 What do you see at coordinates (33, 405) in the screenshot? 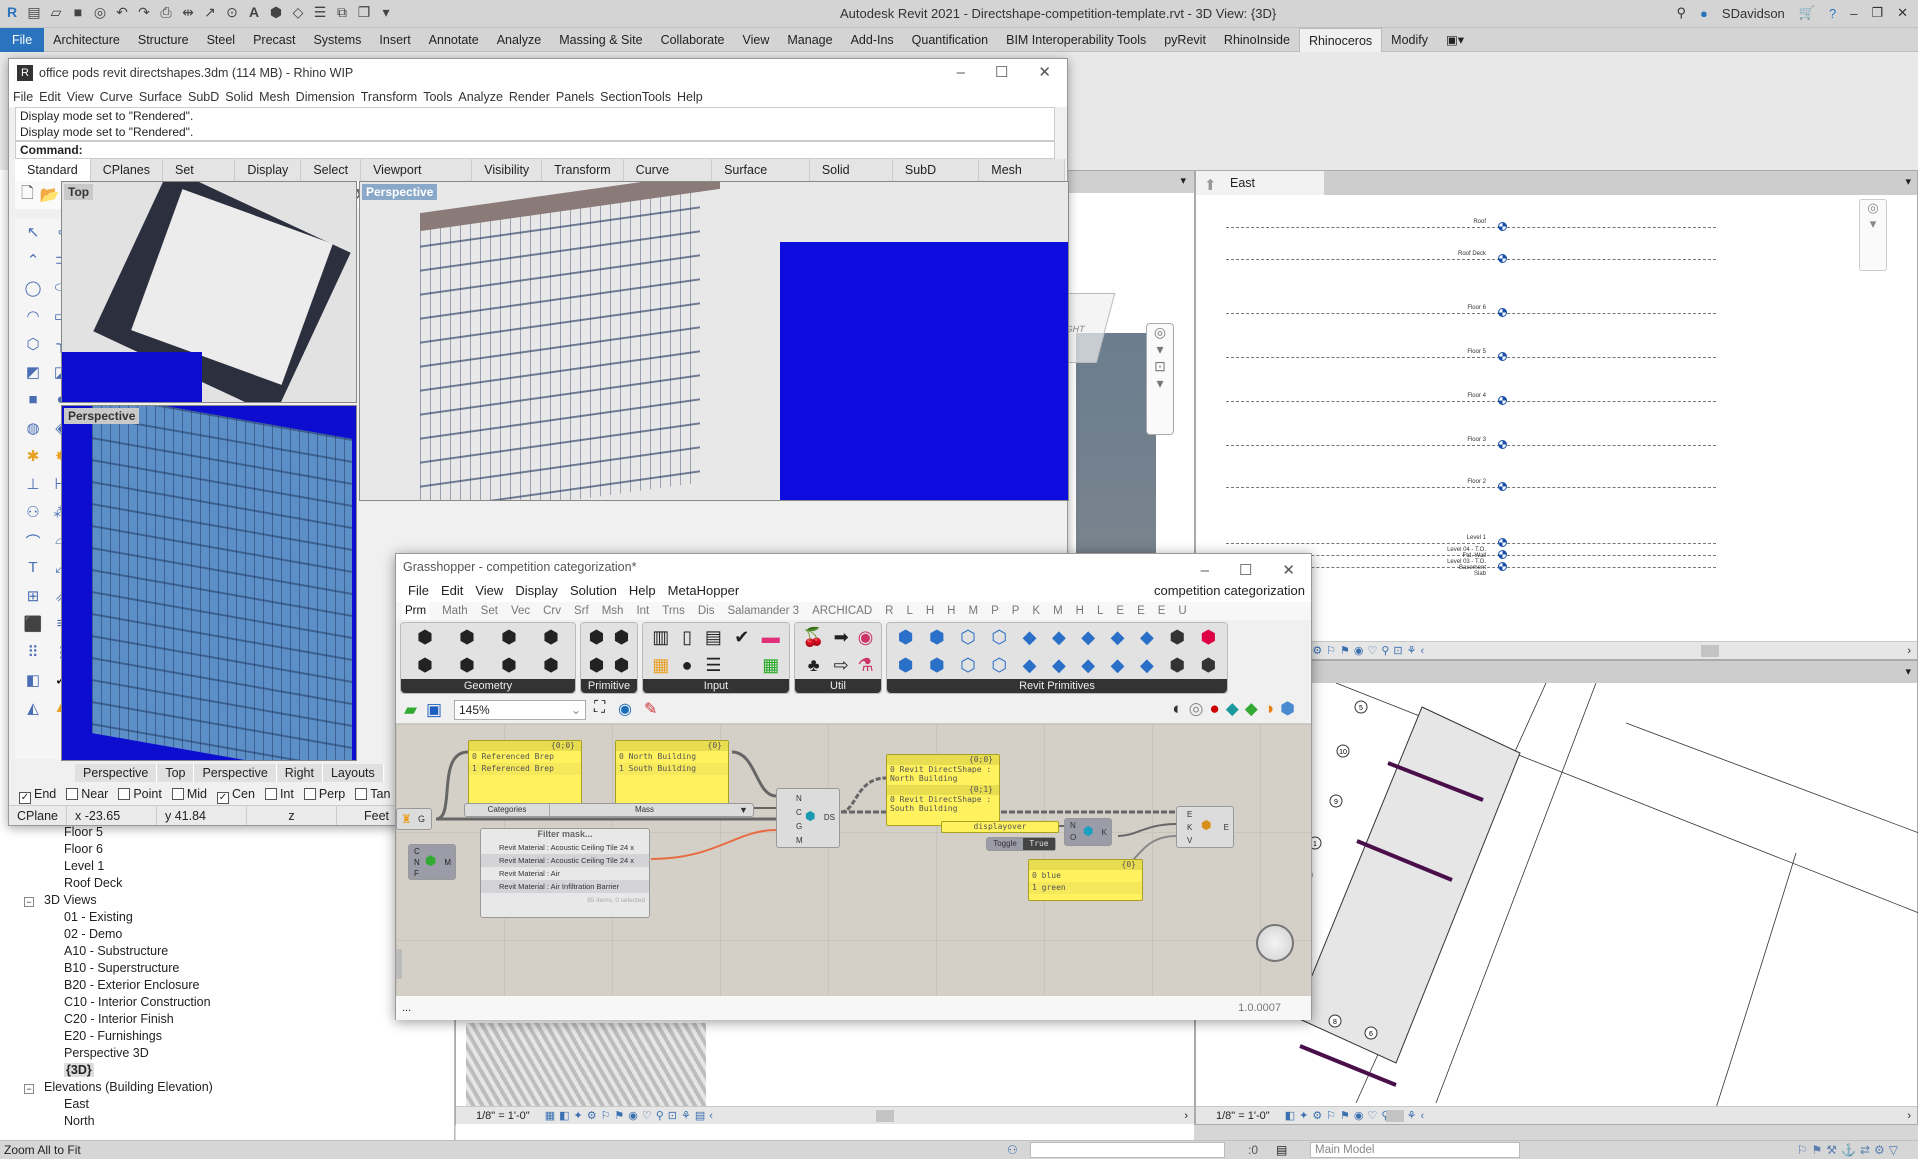
I see `box-icon: ■` at bounding box center [33, 405].